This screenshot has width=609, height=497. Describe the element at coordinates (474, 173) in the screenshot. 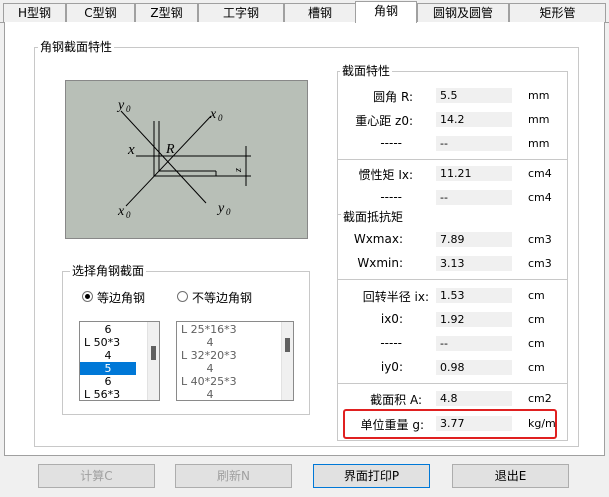

I see `ix-value: 11.21` at that location.